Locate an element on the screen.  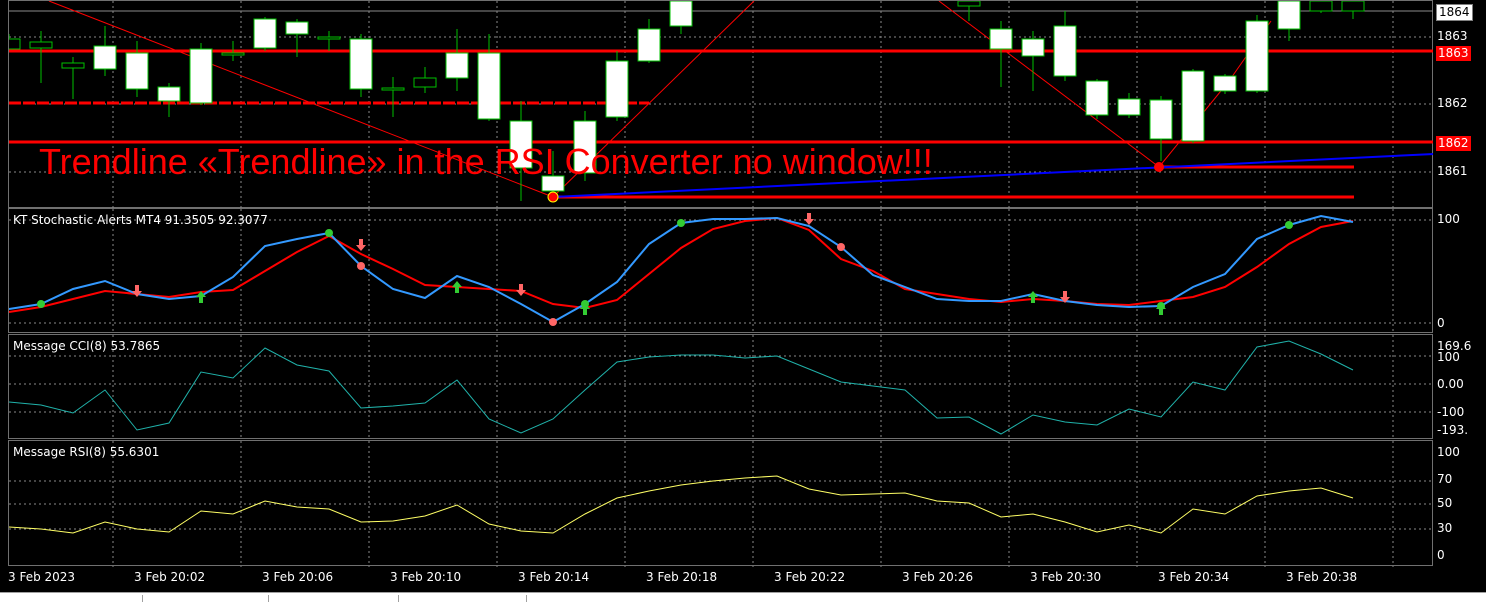
price-label: 1862 is located at coordinates (1452, 103).